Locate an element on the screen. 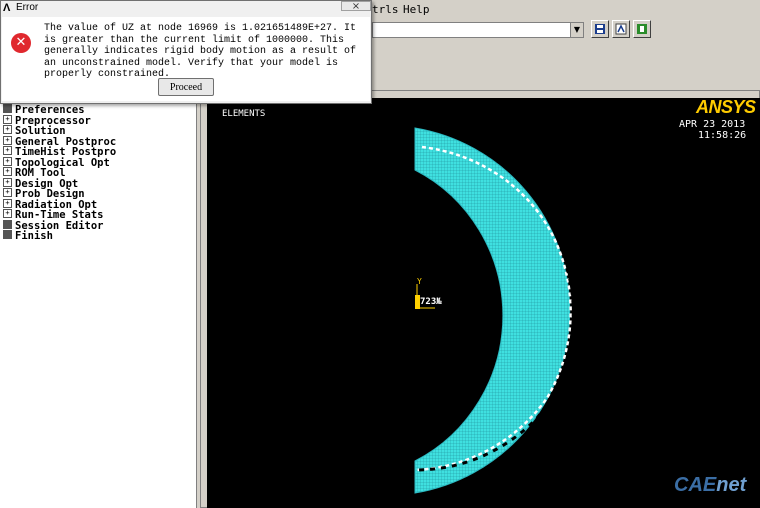 This screenshot has height=508, width=760. menu-help: Help is located at coordinates (416, 9).